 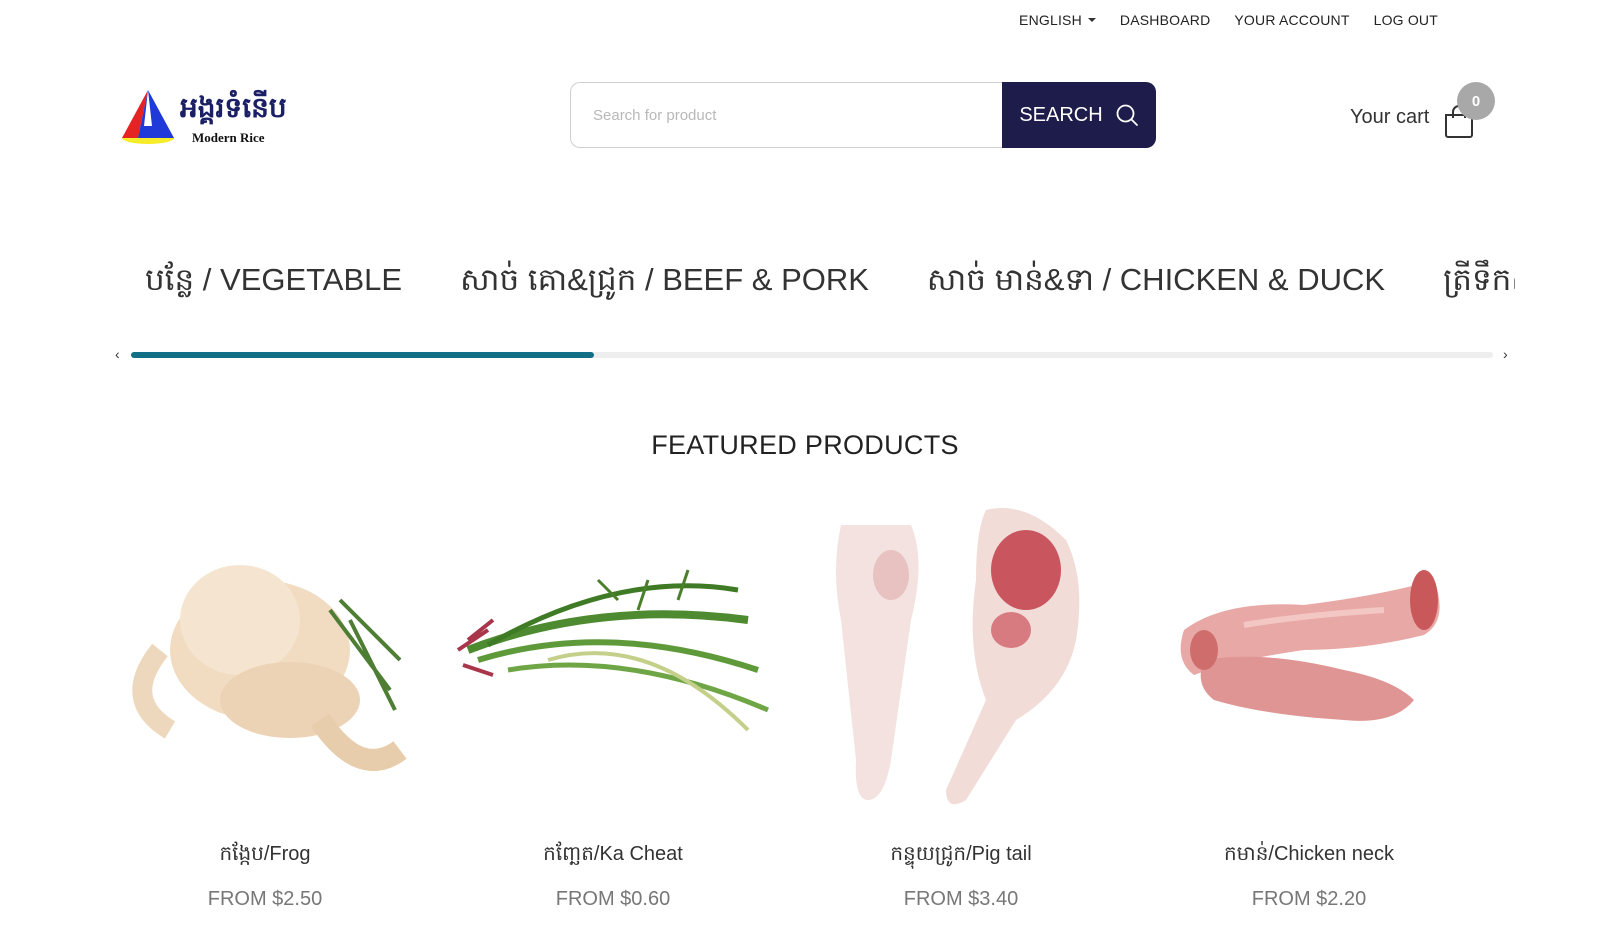 I want to click on cart-label: Your cart, so click(x=1390, y=117).